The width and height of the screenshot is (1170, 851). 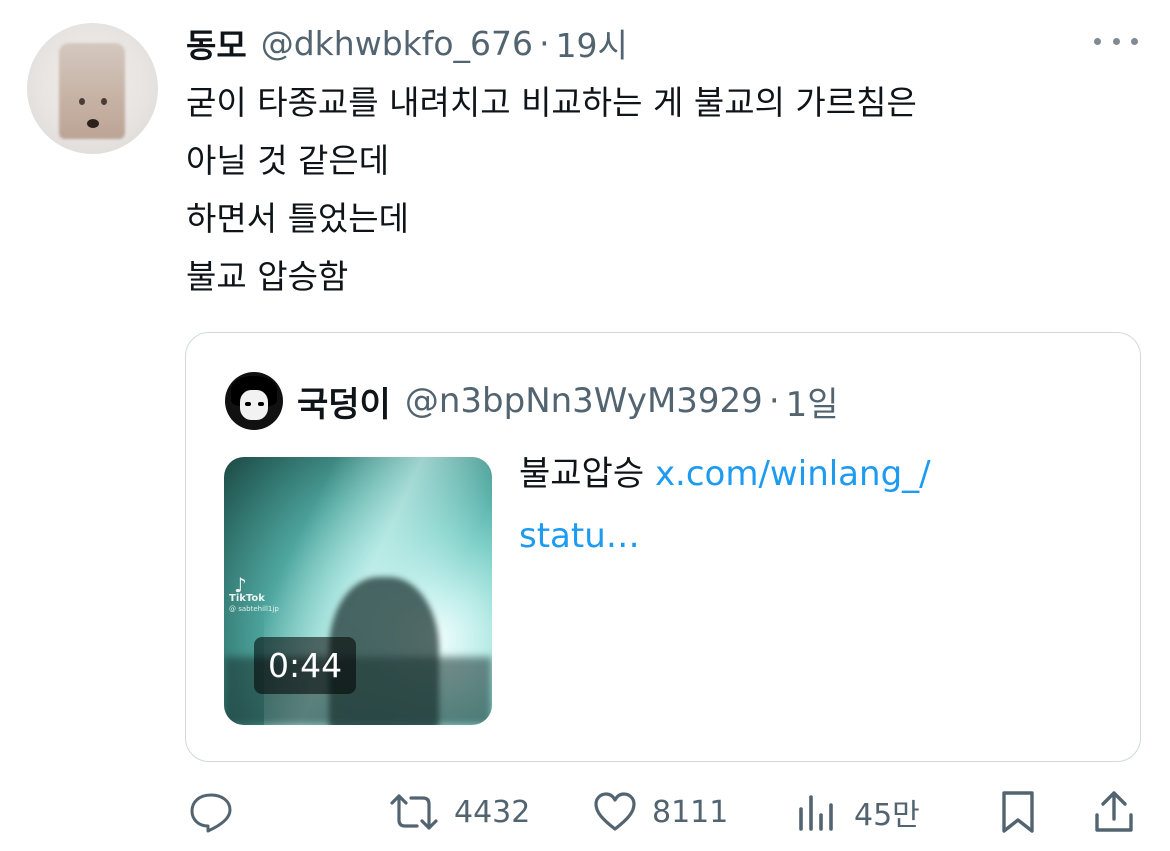 I want to click on tweet-text-line: 아닐 것 같은데, so click(x=288, y=160).